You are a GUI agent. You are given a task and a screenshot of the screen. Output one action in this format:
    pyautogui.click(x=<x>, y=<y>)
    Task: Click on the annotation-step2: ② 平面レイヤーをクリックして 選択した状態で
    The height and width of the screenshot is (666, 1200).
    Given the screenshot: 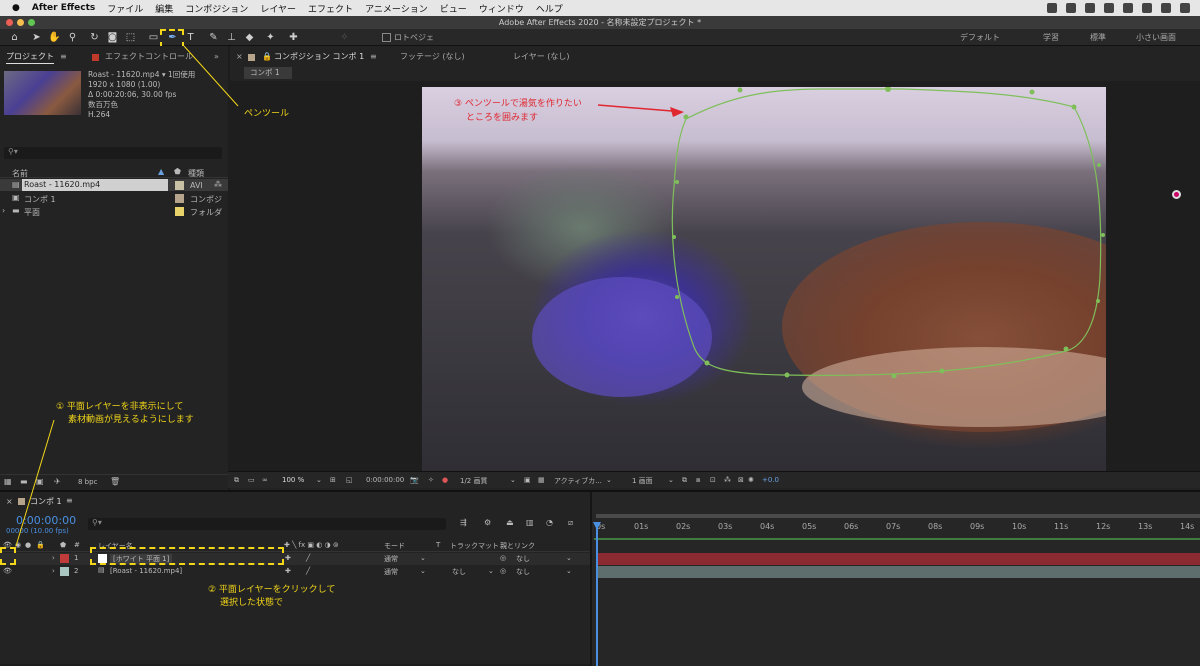 What is the action you would take?
    pyautogui.click(x=271, y=597)
    